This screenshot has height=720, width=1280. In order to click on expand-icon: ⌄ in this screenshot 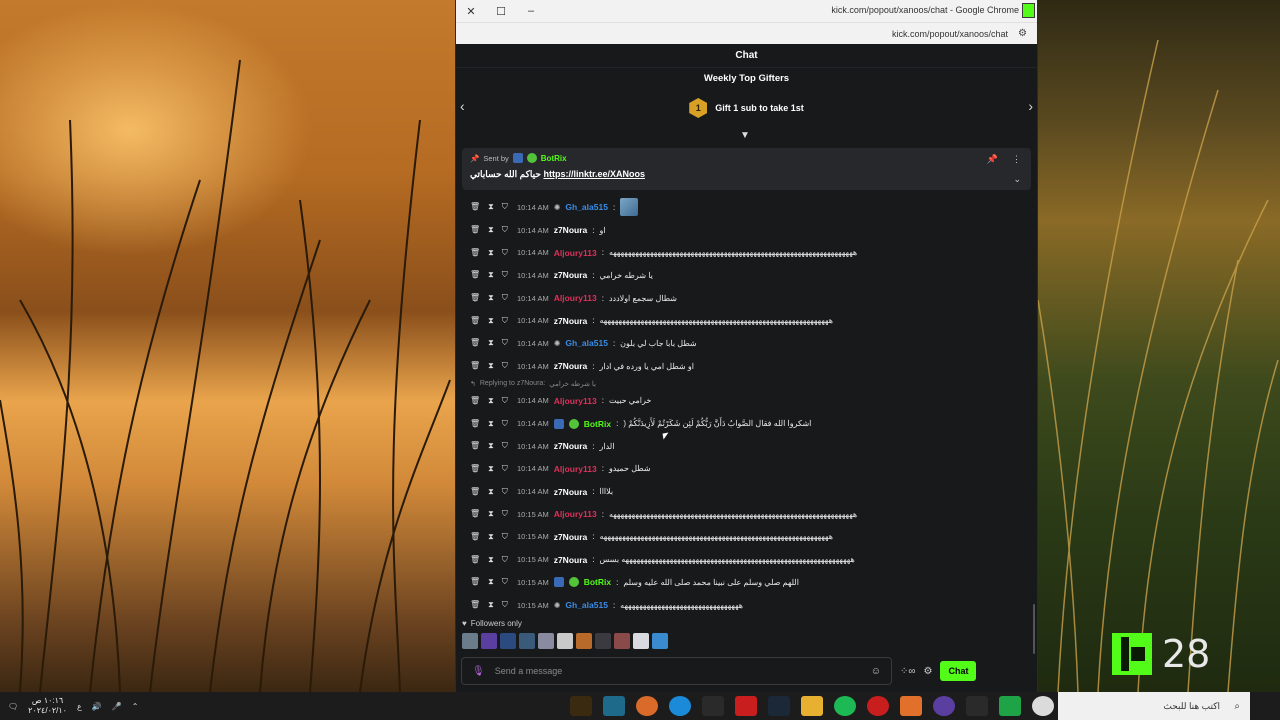, I will do `click(1017, 179)`.